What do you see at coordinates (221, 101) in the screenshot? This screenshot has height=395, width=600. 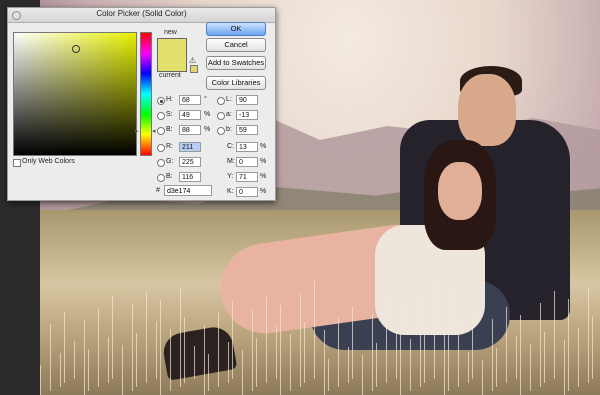 I see `lightness-radio` at bounding box center [221, 101].